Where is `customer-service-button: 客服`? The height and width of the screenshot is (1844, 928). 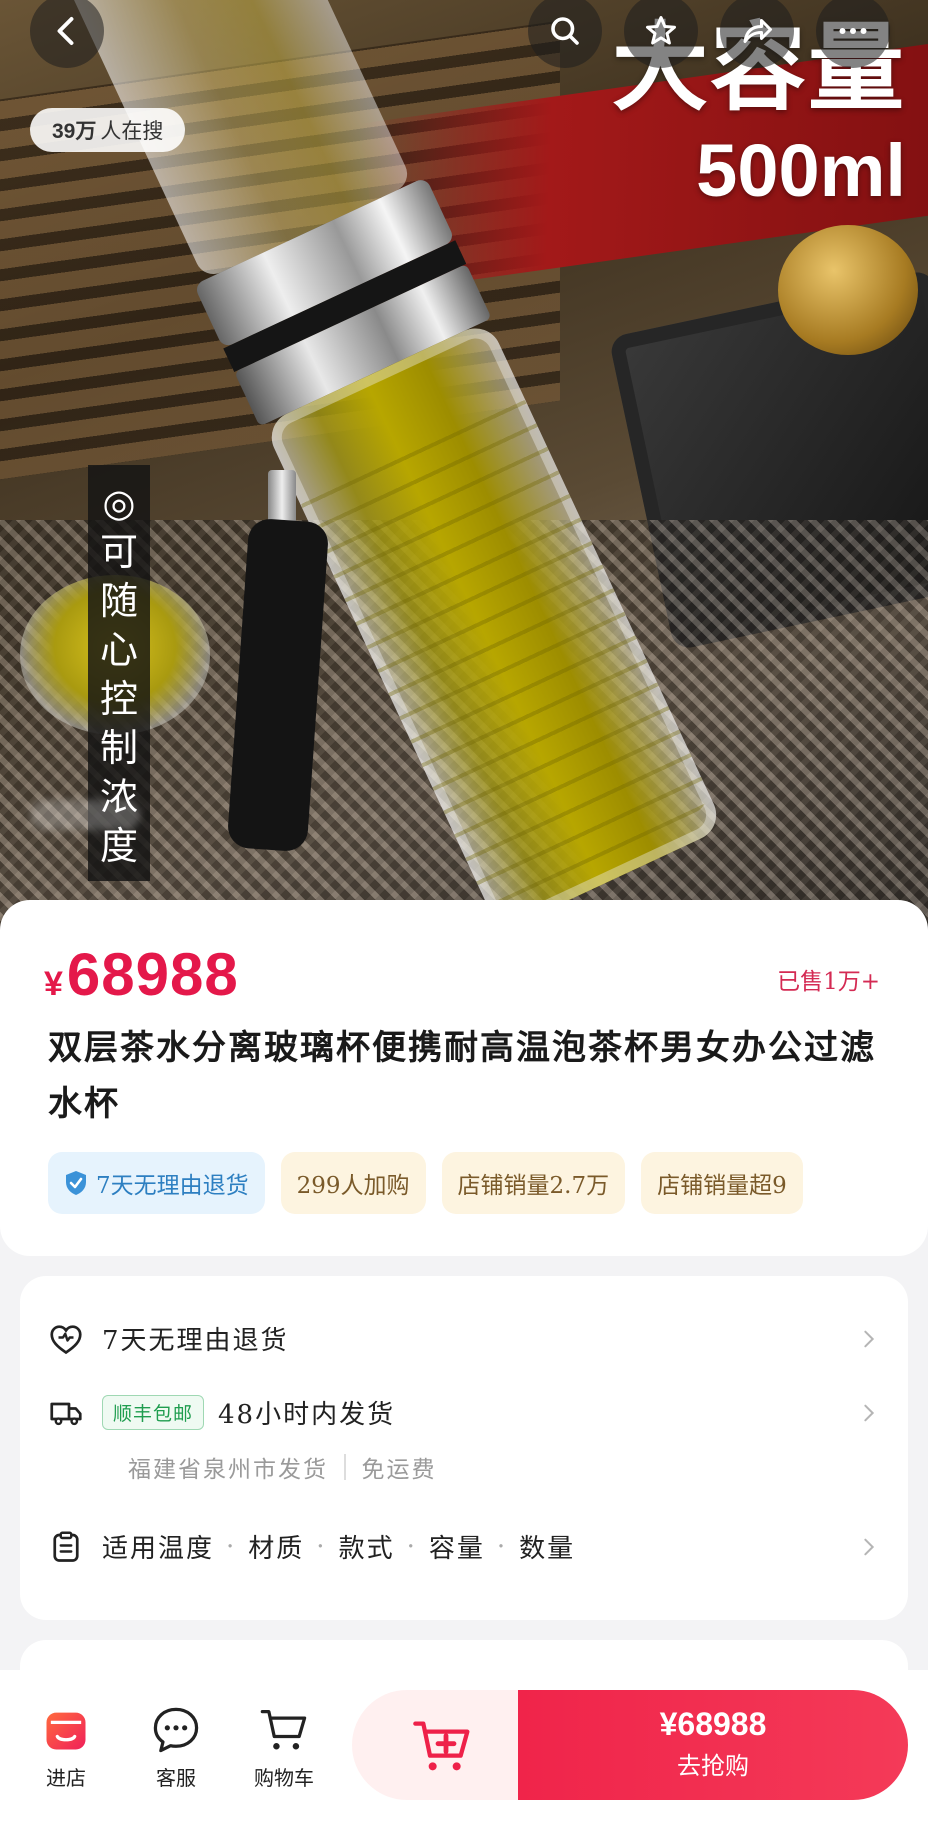
customer-service-button: 客服 is located at coordinates (176, 1747).